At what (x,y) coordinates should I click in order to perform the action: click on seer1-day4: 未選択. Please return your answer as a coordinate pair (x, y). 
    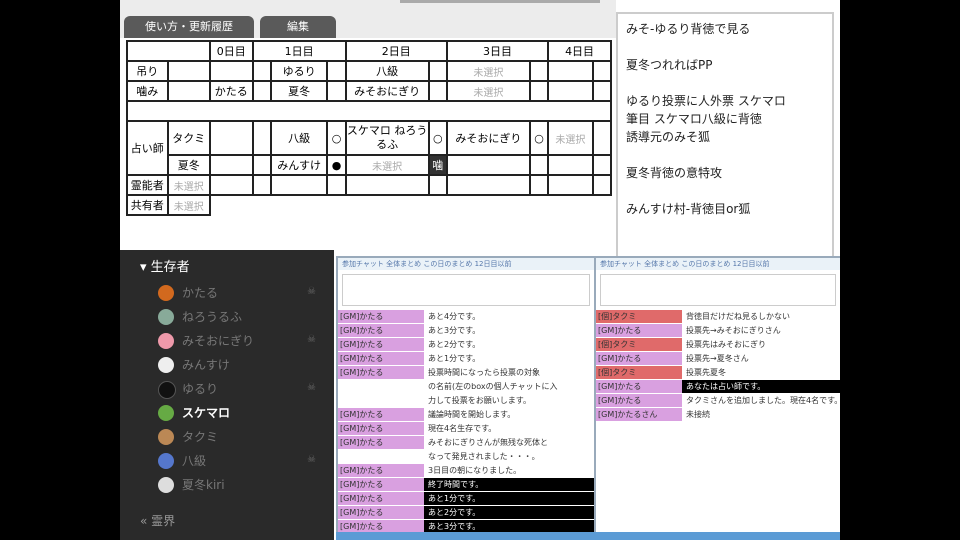
    Looking at the image, I should click on (570, 138).